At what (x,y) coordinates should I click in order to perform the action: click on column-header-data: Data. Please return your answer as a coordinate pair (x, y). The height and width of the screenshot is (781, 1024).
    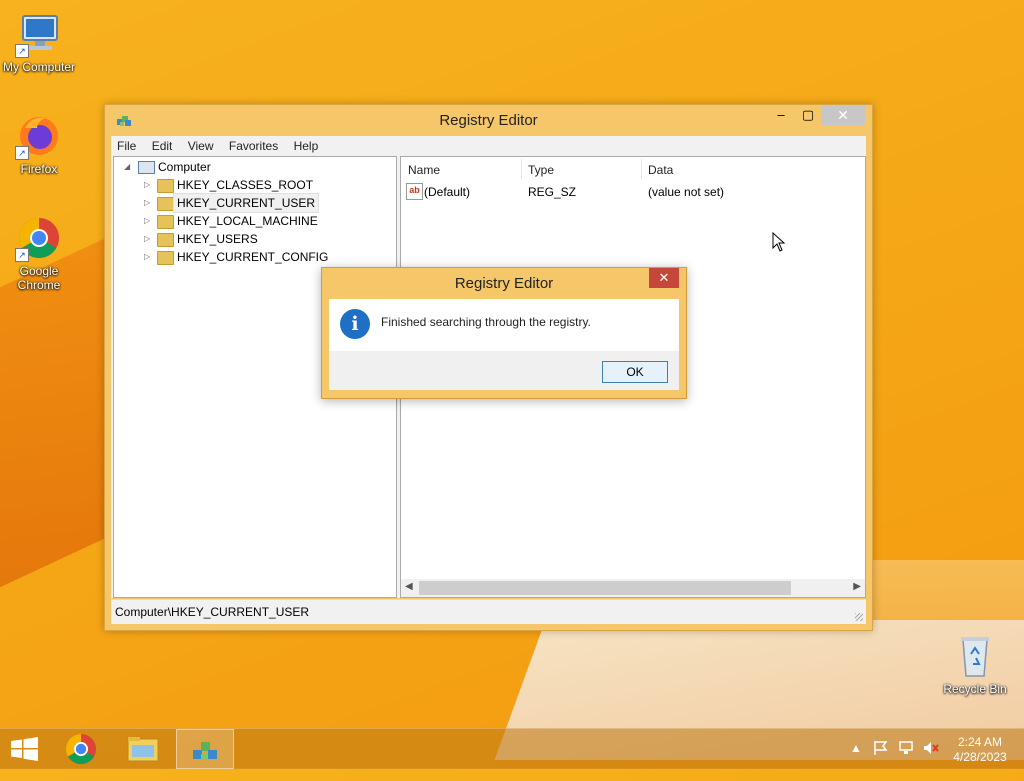
    Looking at the image, I should click on (660, 170).